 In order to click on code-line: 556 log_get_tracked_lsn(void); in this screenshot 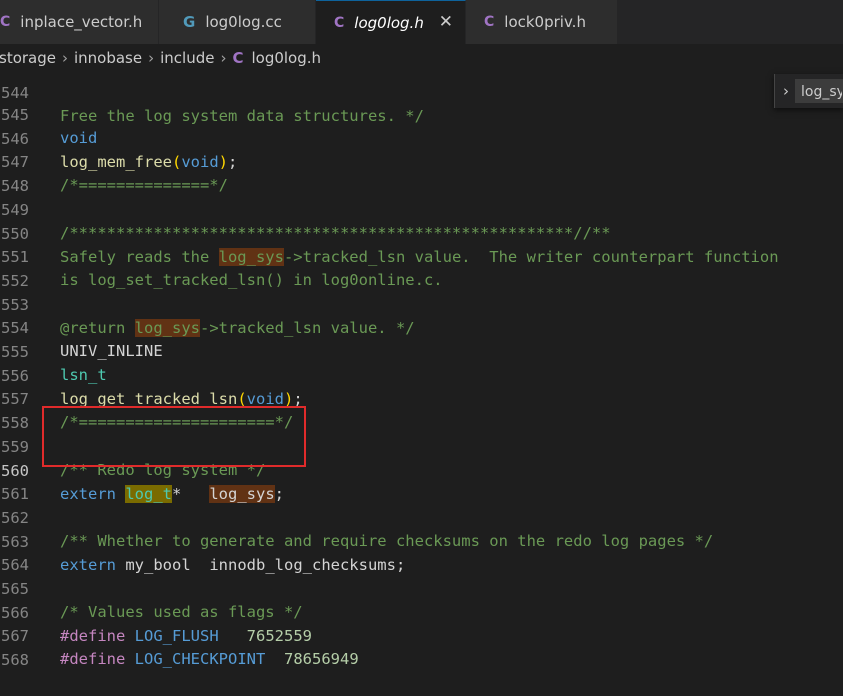, I will do `click(421, 375)`.